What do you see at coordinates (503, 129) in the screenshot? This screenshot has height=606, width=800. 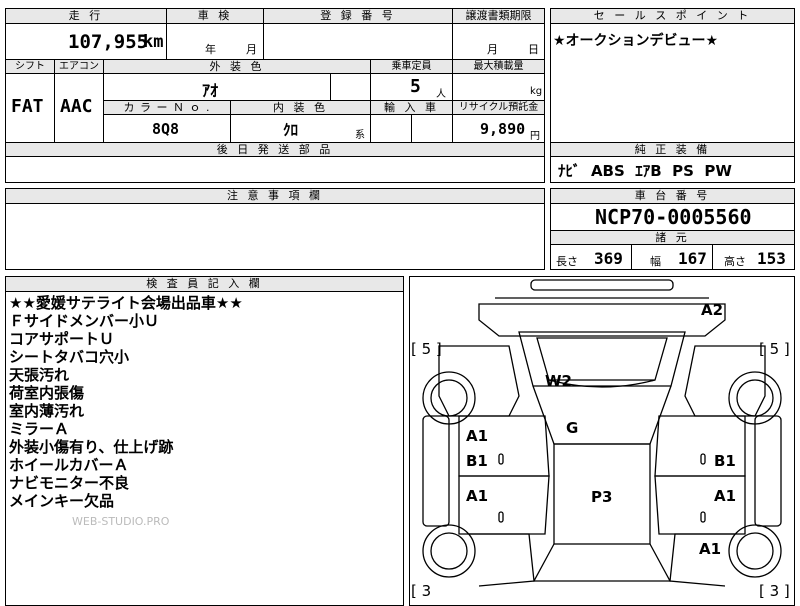 I see `recycle-value: 9,890` at bounding box center [503, 129].